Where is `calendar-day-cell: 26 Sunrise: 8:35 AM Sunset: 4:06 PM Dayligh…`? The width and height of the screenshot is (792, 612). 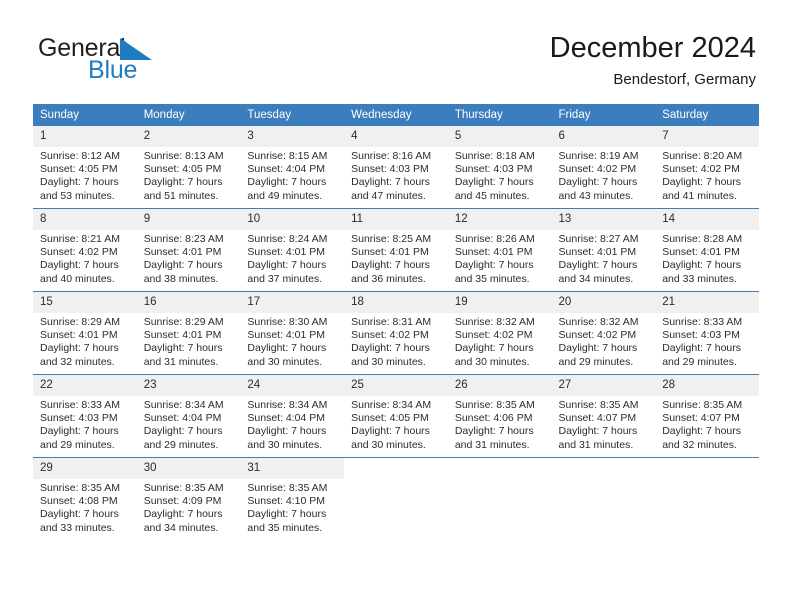 calendar-day-cell: 26 Sunrise: 8:35 AM Sunset: 4:06 PM Dayligh… is located at coordinates (499, 416).